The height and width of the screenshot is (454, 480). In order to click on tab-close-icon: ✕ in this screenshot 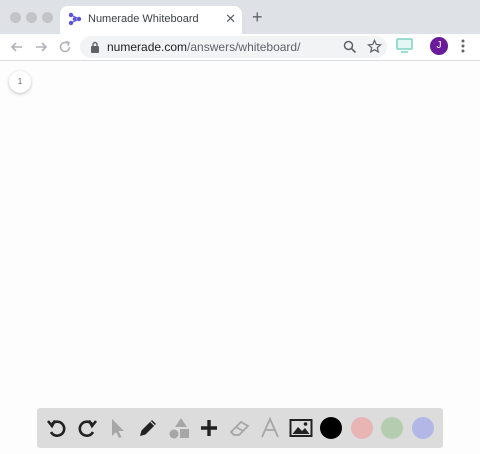, I will do `click(230, 19)`.